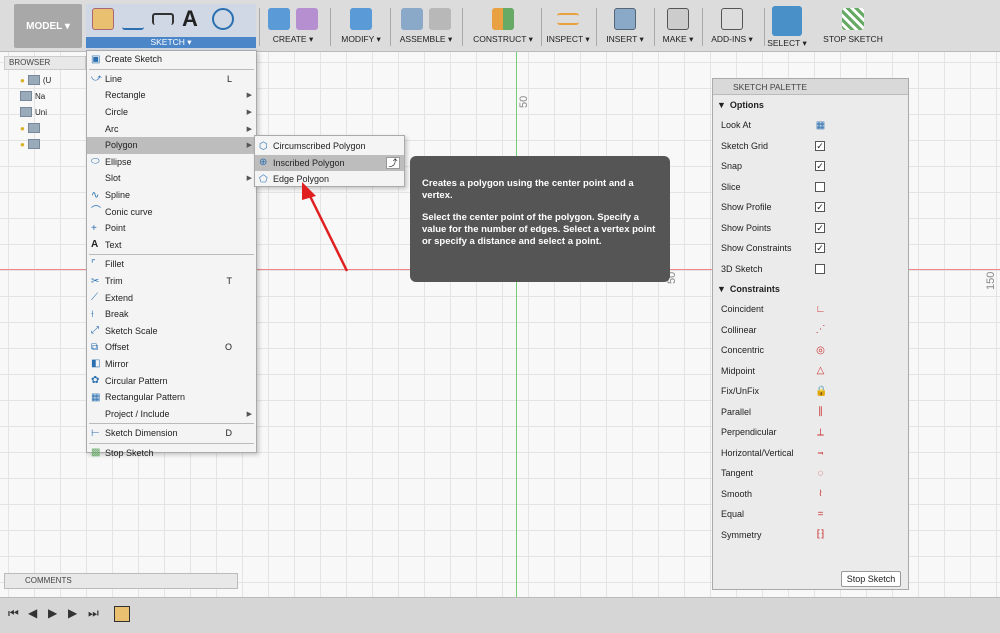  Describe the element at coordinates (810, 514) in the screenshot. I see `constraint-equal: Equal =` at that location.